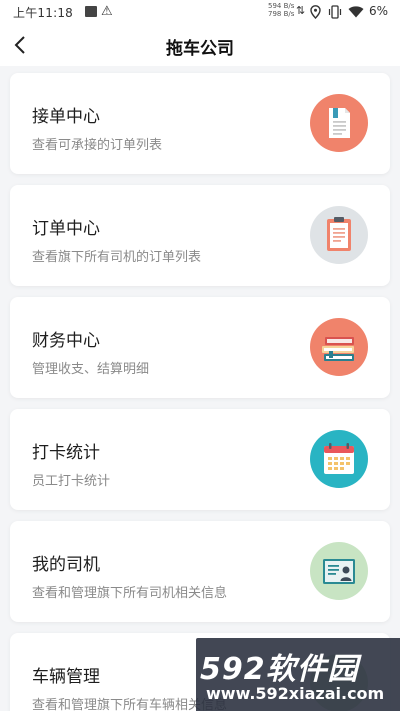 The image size is (400, 711). I want to click on card-subtitle: 员工打卡统计, so click(71, 481).